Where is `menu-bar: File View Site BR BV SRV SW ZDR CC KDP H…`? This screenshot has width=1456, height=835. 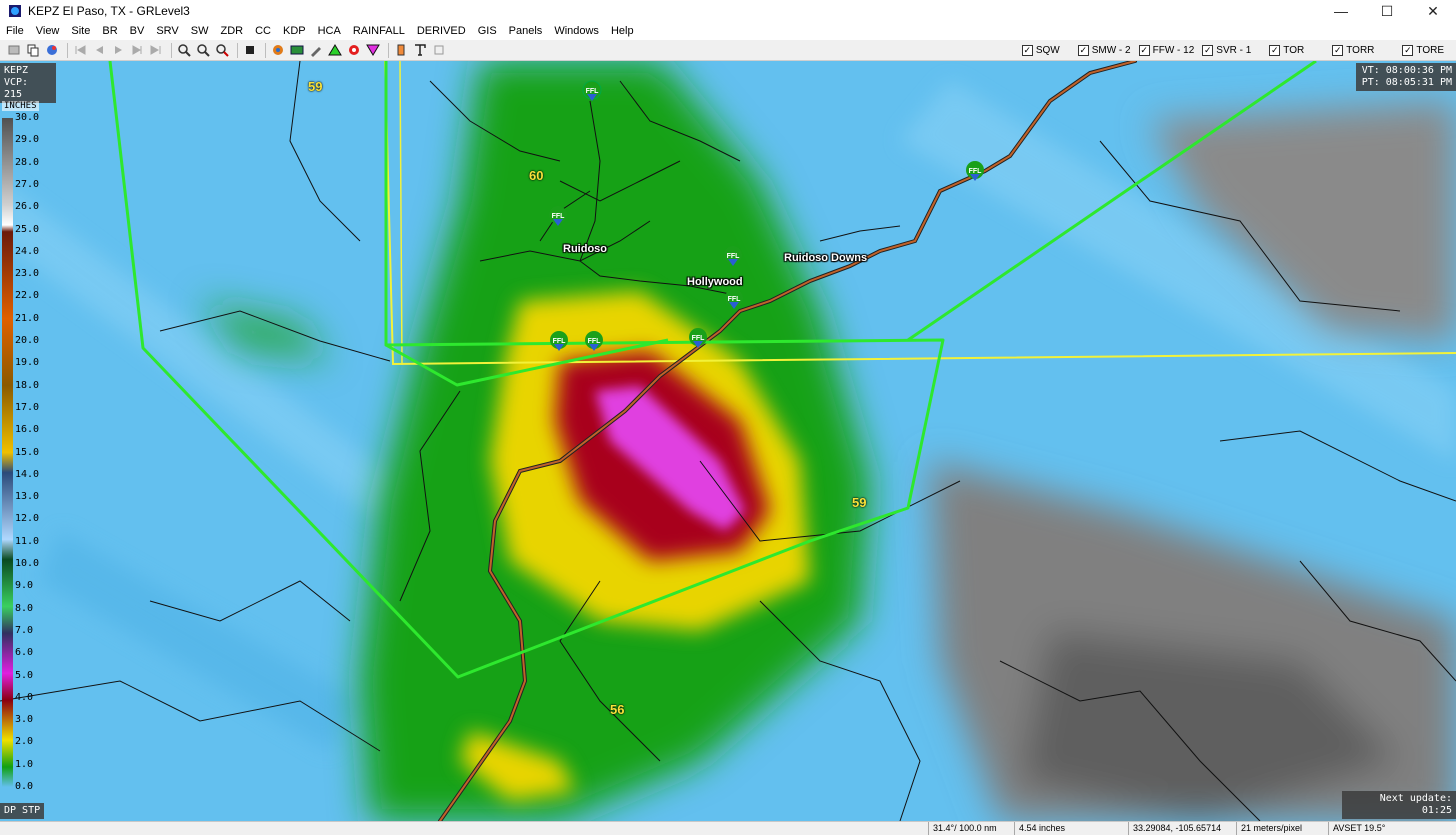
menu-bar: File View Site BR BV SRV SW ZDR CC KDP H… is located at coordinates (728, 31).